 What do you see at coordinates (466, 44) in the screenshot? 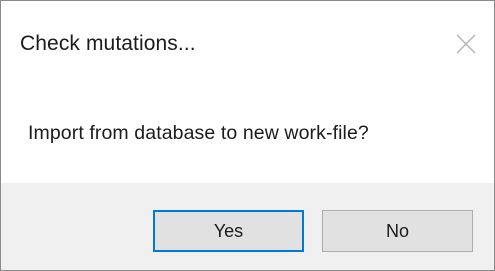
I see `close-icon` at bounding box center [466, 44].